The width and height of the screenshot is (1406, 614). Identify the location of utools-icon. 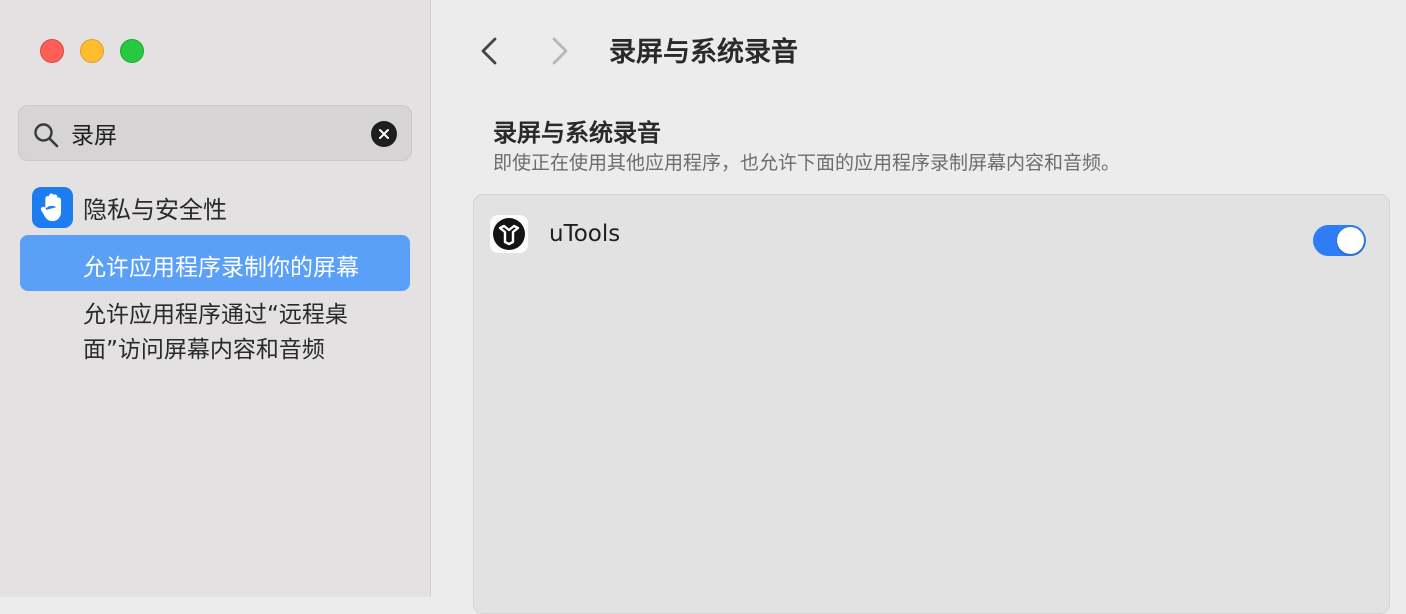
(509, 234).